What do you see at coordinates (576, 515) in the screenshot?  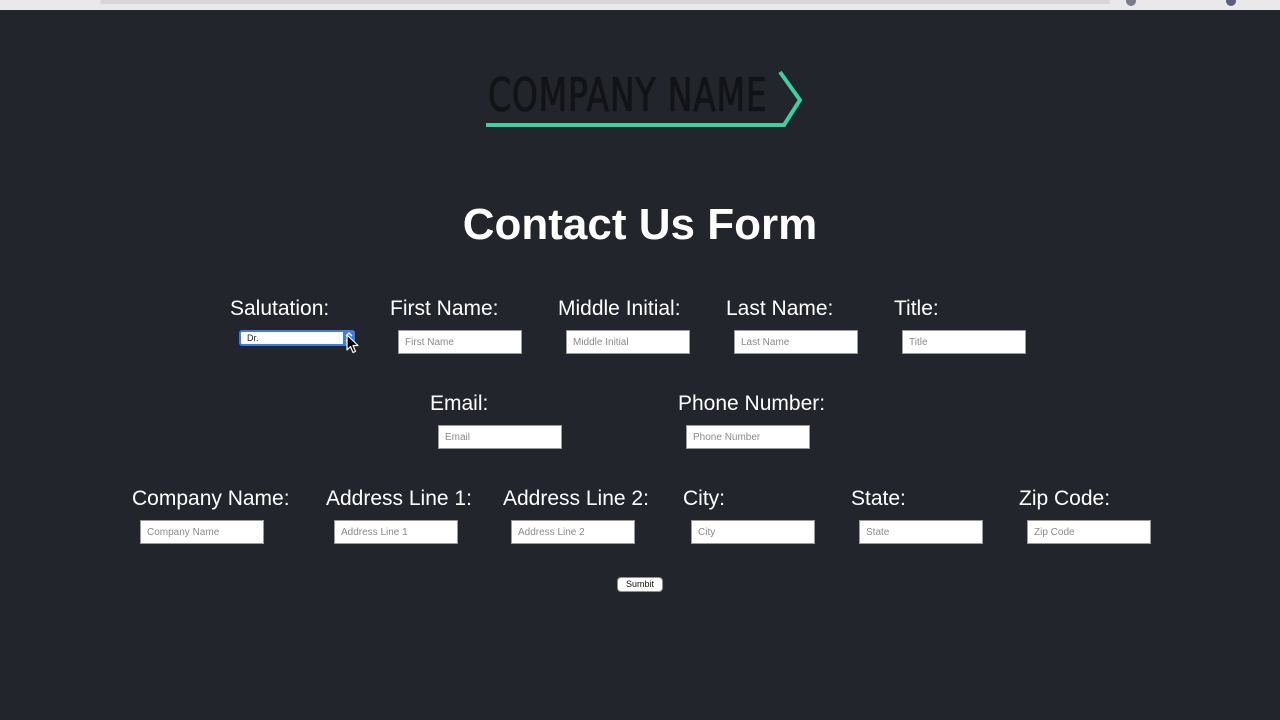 I see `address-line-2-field: Address Line 2:` at bounding box center [576, 515].